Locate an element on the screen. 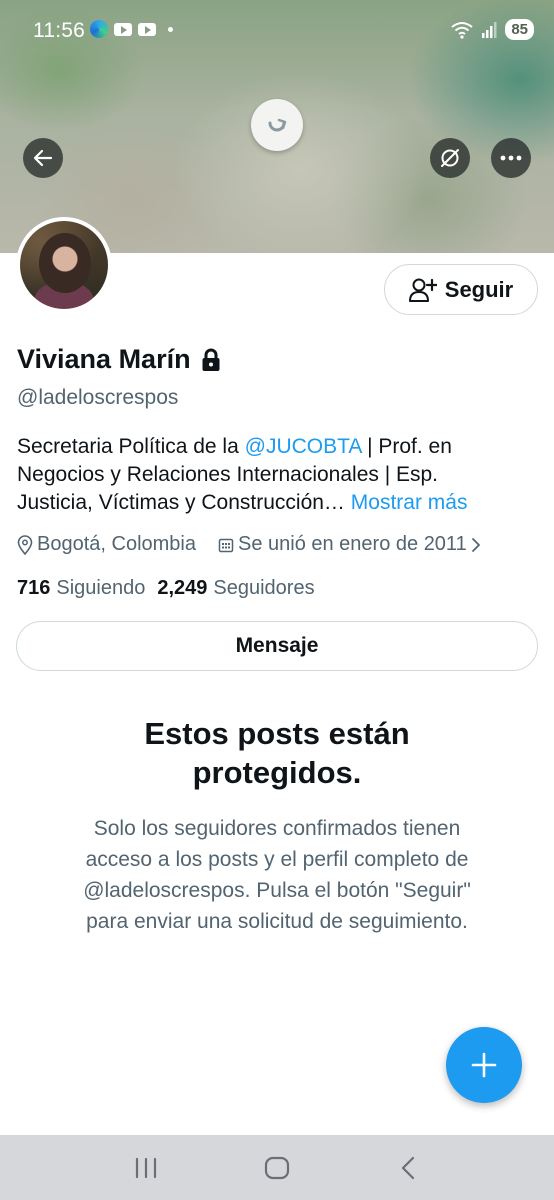  show-more-link: Mostrar más is located at coordinates (409, 502).